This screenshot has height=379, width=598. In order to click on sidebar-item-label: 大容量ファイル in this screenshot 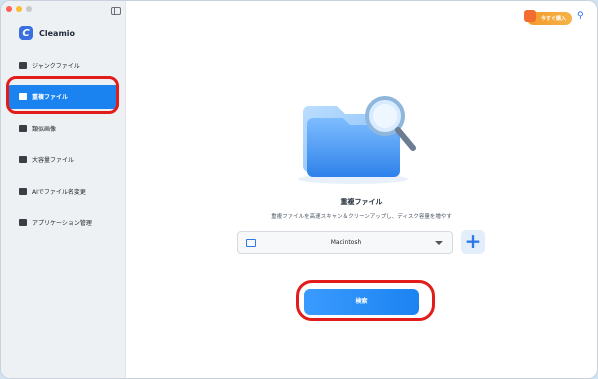, I will do `click(53, 160)`.